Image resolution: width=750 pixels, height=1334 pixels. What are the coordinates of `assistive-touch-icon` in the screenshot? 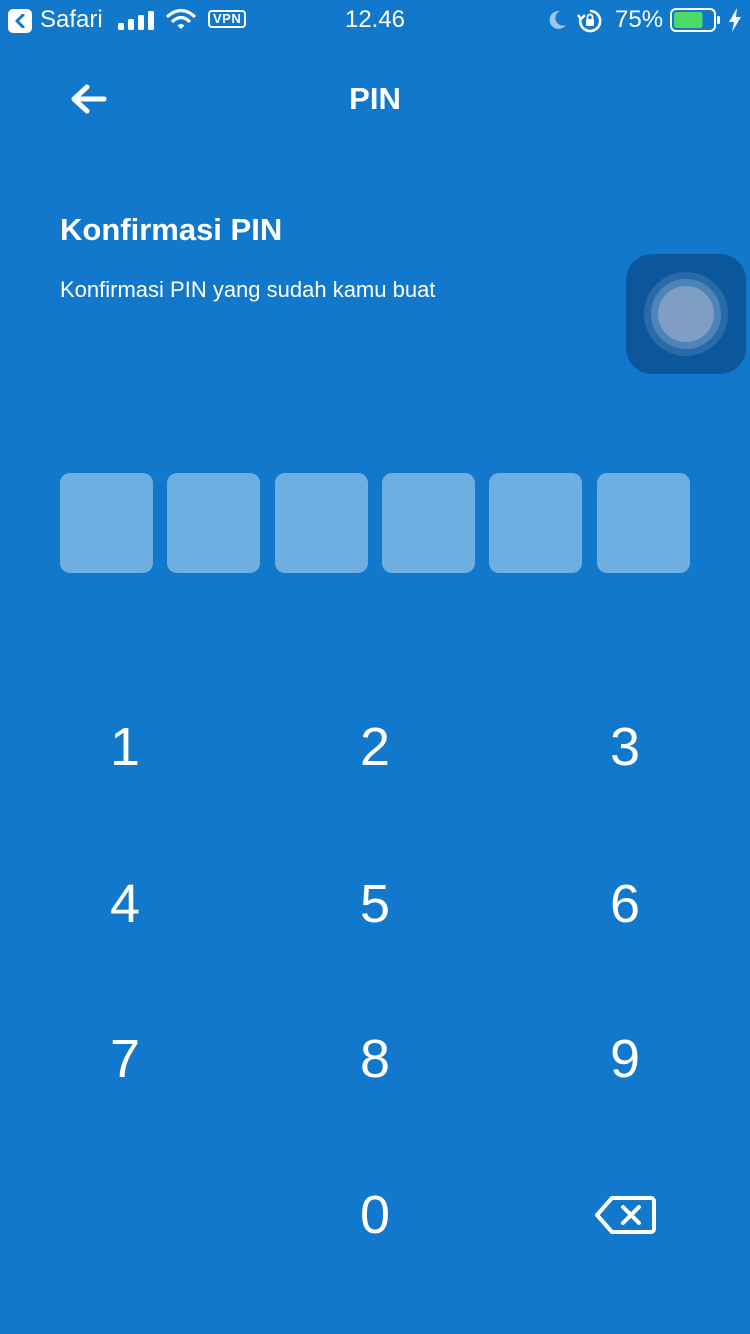 It's located at (686, 314).